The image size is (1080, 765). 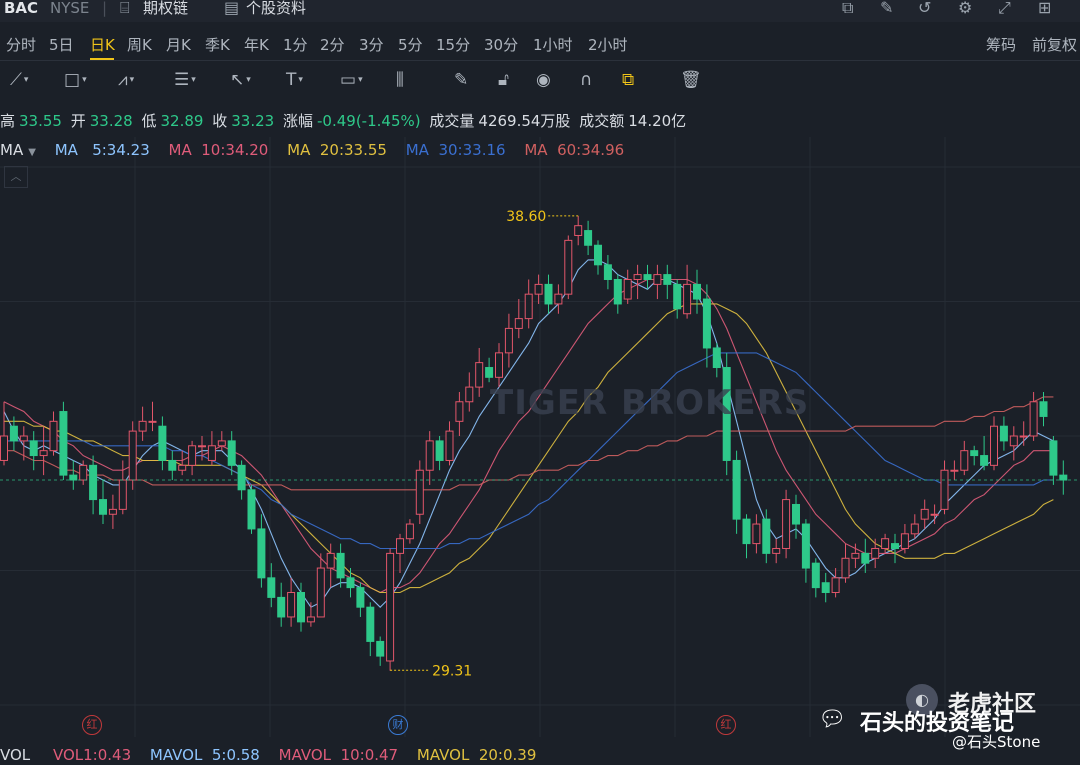 I want to click on label-tool-icon: ▭ ▾, so click(x=351, y=80).